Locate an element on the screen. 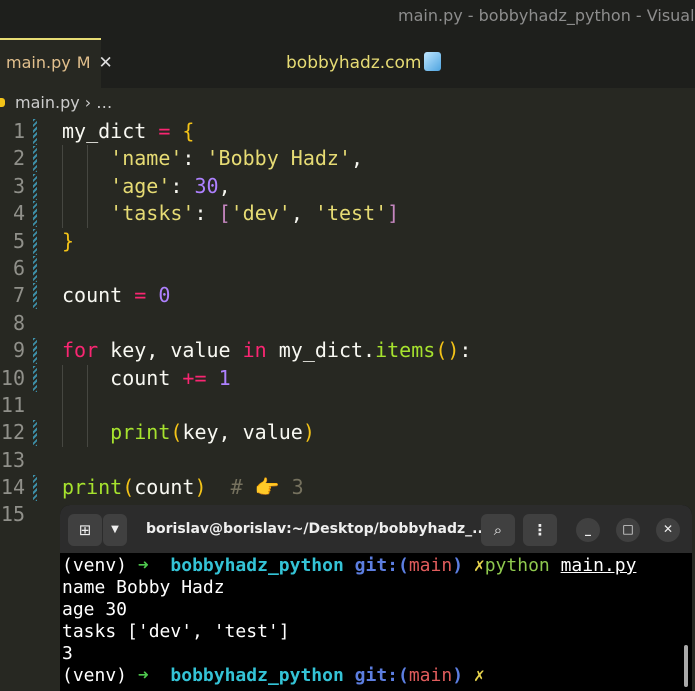 The height and width of the screenshot is (691, 695). code-line: 8 is located at coordinates (347, 323).